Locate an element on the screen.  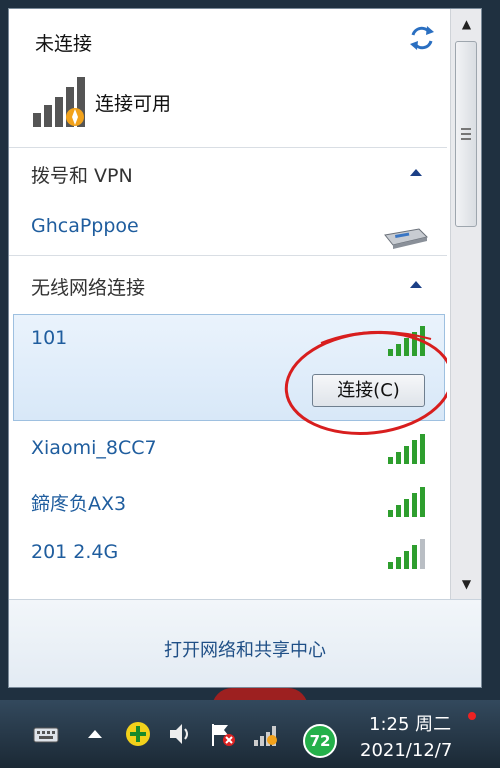
signal-available-icon is located at coordinates (59, 102).